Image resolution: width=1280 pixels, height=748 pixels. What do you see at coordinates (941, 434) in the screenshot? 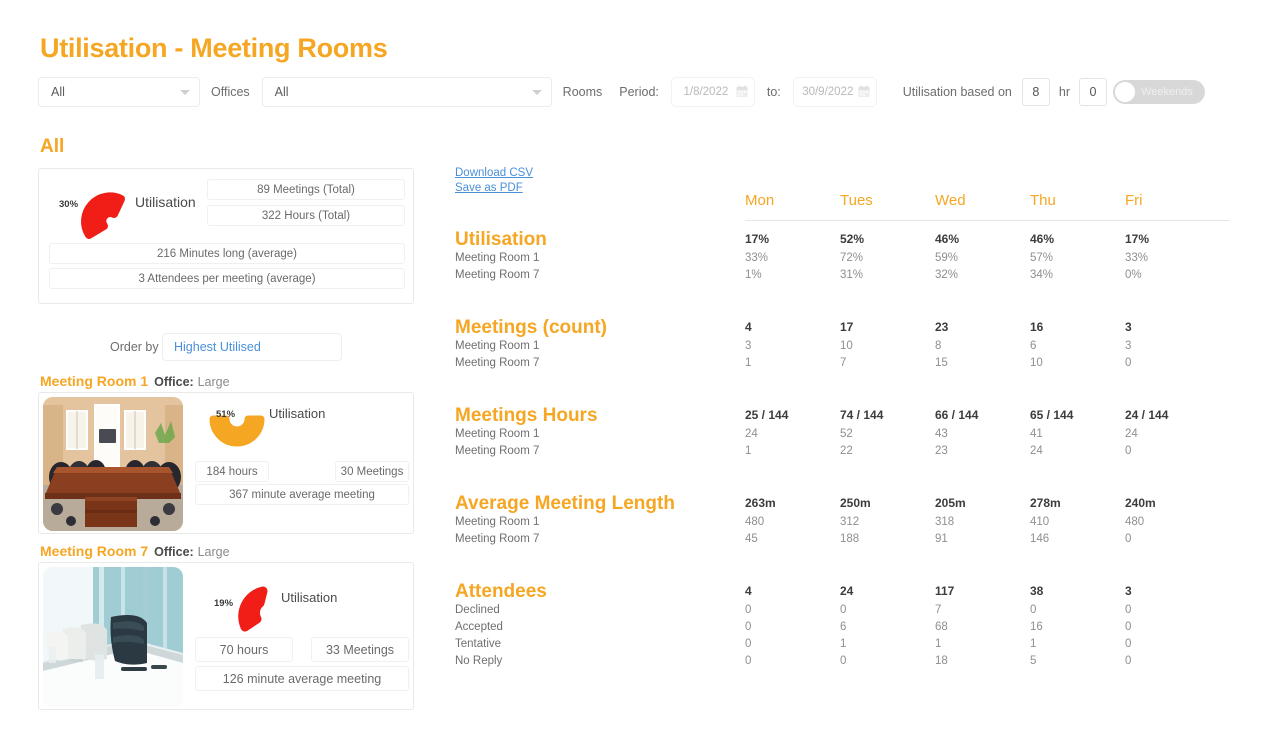
I see `table-cell: 43` at bounding box center [941, 434].